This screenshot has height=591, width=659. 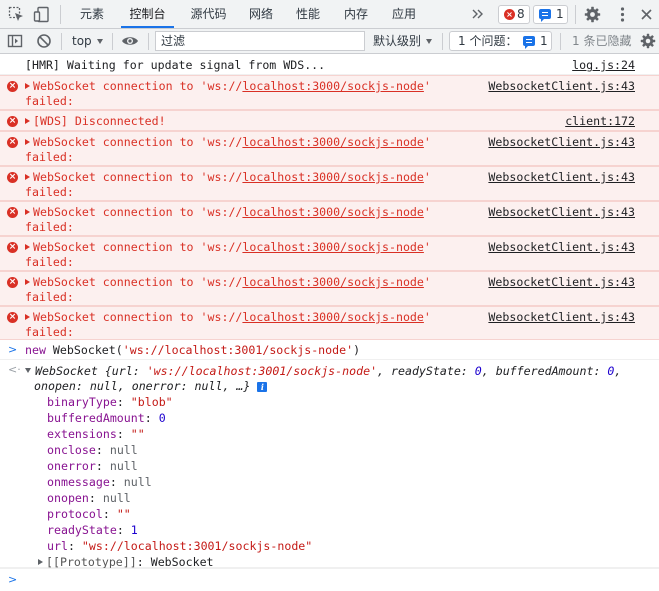 I want to click on close-icon, so click(x=646, y=14).